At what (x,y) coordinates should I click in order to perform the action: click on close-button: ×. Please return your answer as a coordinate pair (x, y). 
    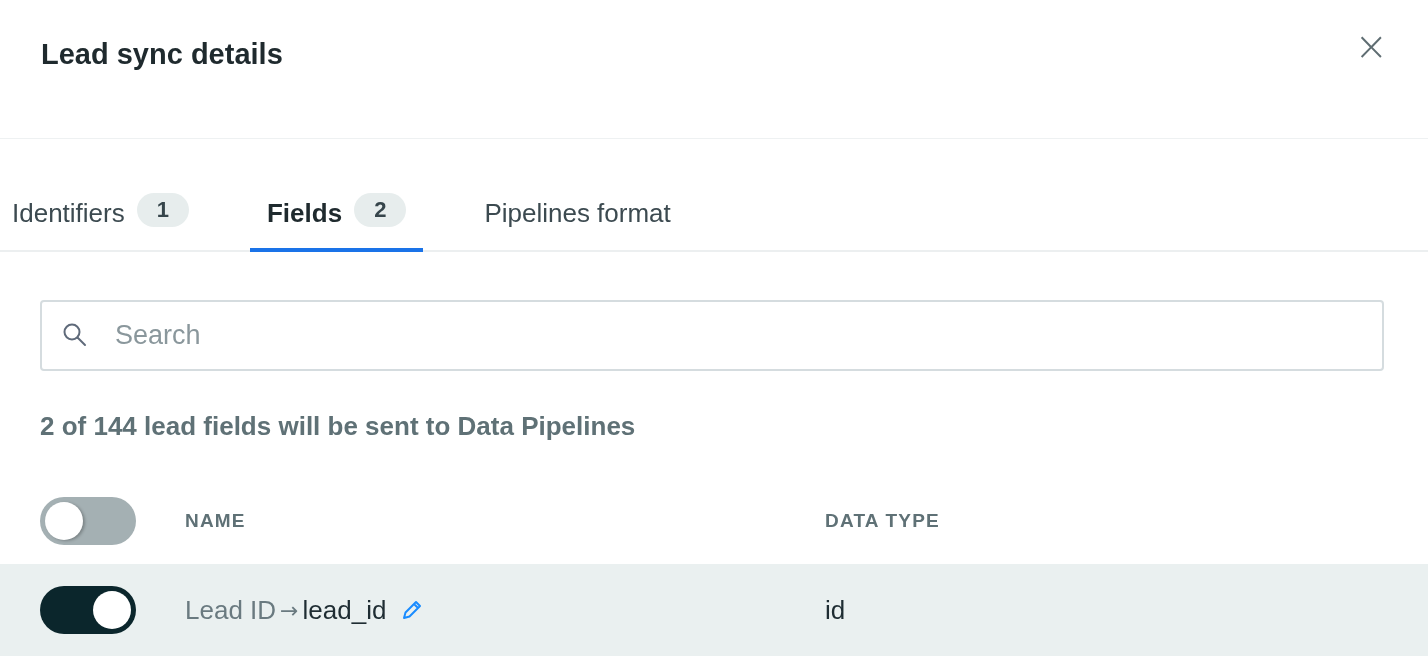
    Looking at the image, I should click on (1371, 46).